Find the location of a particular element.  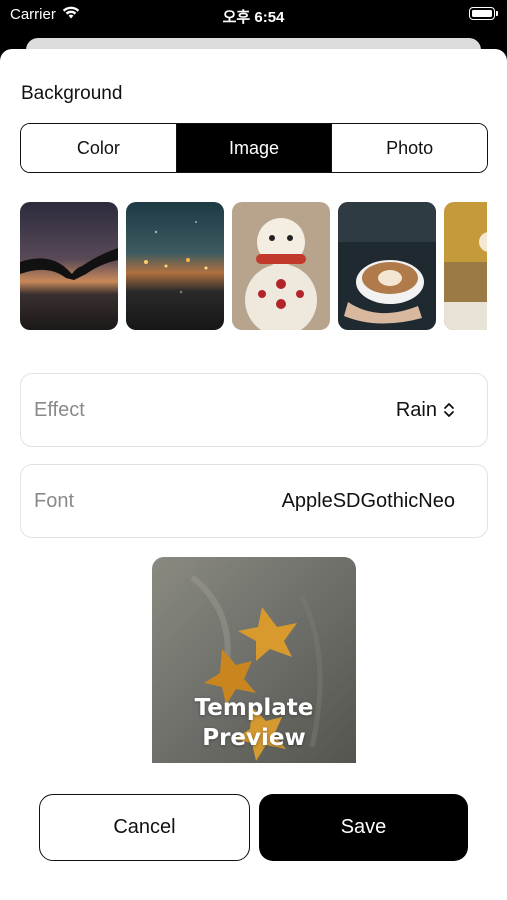

cancel-button: Cancel is located at coordinates (144, 827).